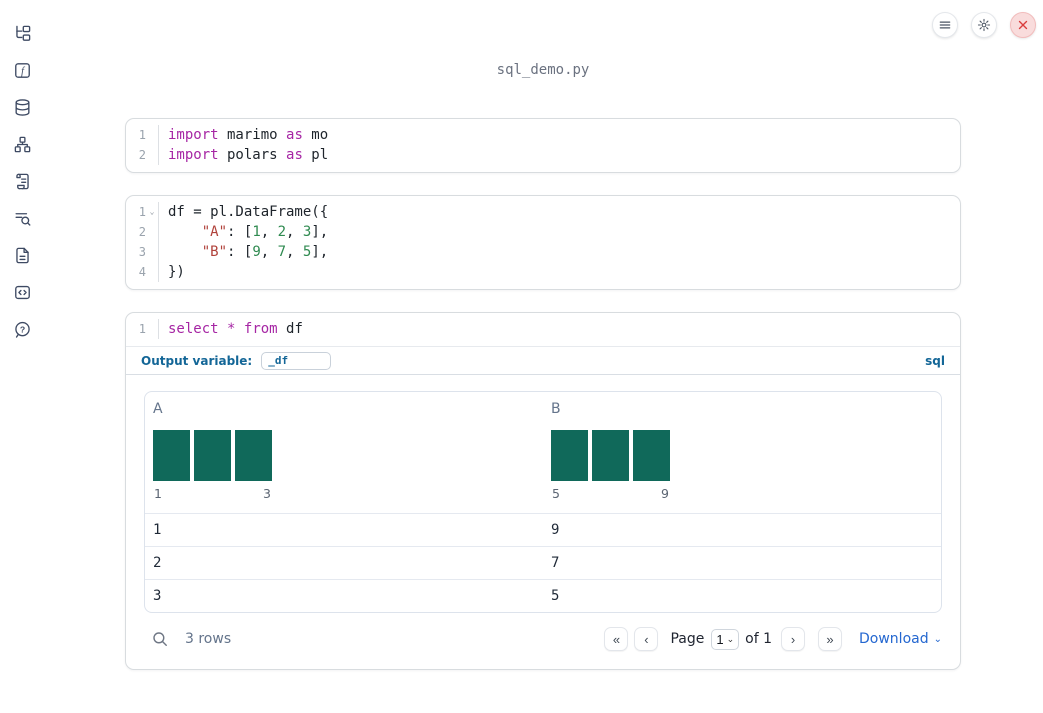 The height and width of the screenshot is (713, 1043). What do you see at coordinates (22, 181) in the screenshot?
I see `sidebar-item-outline` at bounding box center [22, 181].